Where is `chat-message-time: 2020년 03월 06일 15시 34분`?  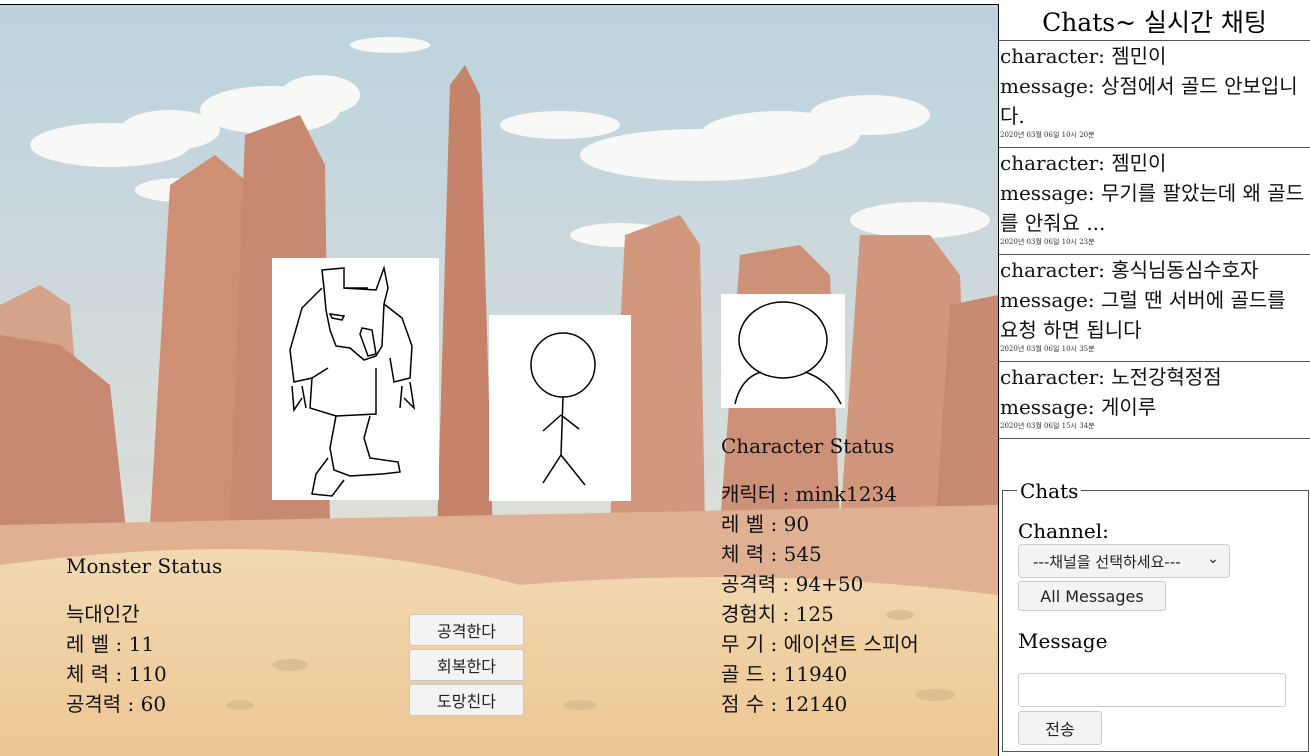
chat-message-time: 2020년 03월 06일 15시 34분 is located at coordinates (1047, 426).